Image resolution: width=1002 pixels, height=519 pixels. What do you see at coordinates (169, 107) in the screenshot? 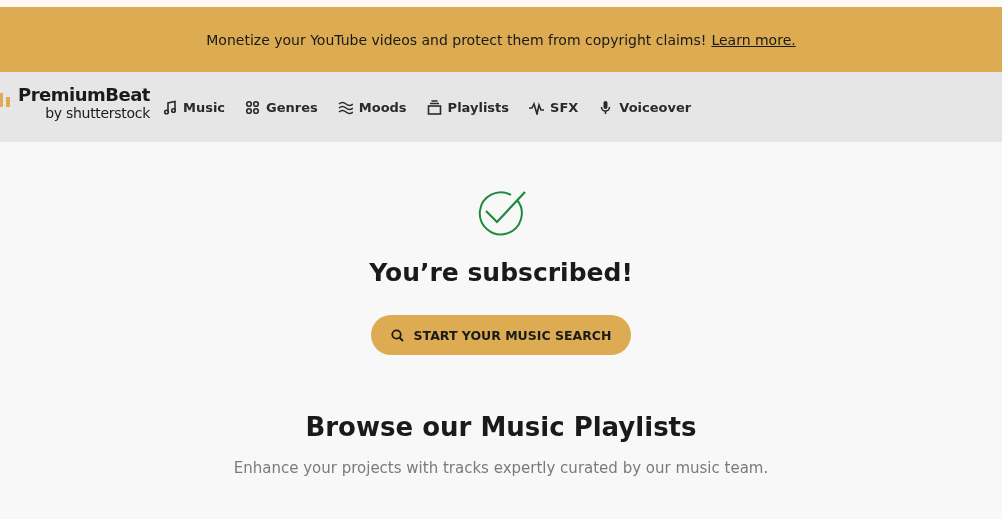
I see `music-note-icon` at bounding box center [169, 107].